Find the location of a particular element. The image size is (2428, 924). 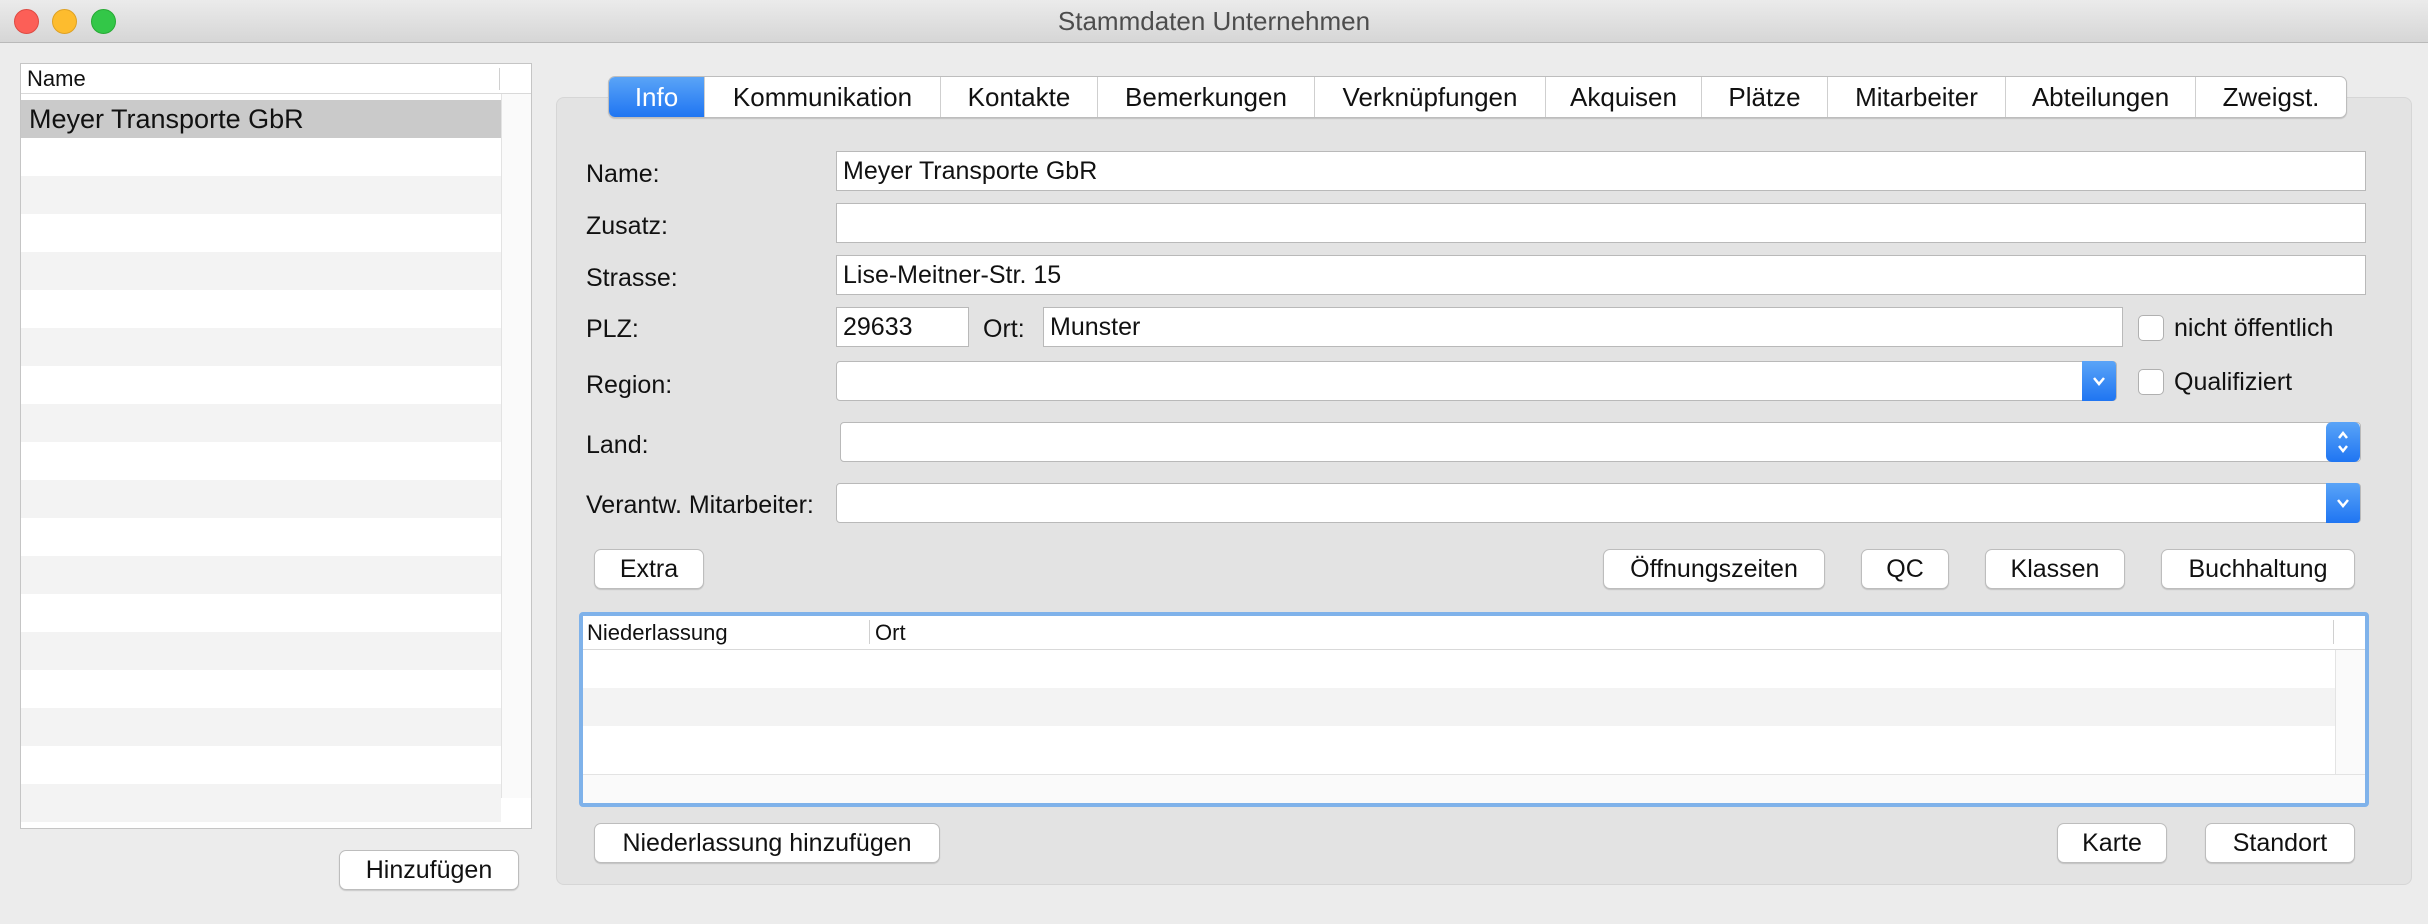

mitarbeiter-combobox is located at coordinates (1598, 503).